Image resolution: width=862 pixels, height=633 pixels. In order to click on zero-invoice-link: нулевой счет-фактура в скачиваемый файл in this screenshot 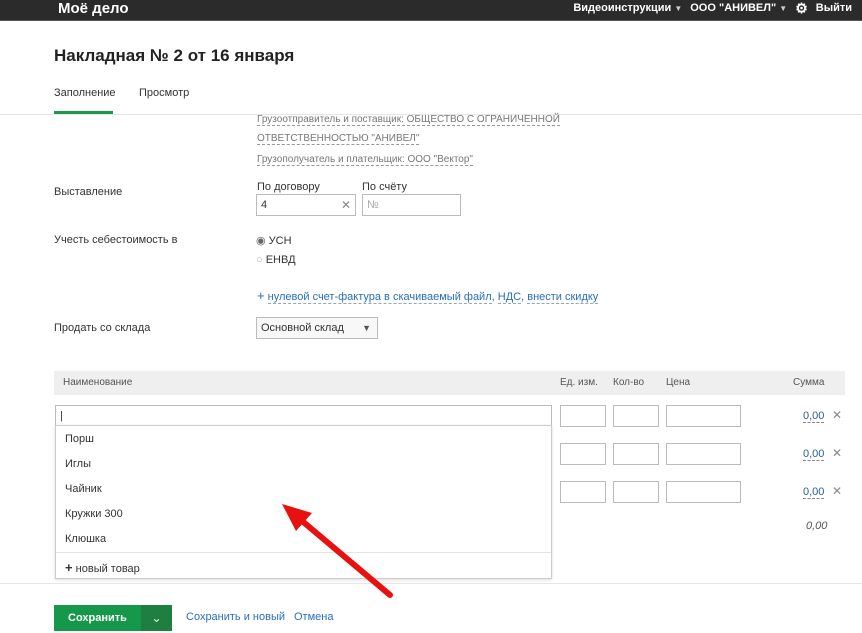, I will do `click(379, 297)`.